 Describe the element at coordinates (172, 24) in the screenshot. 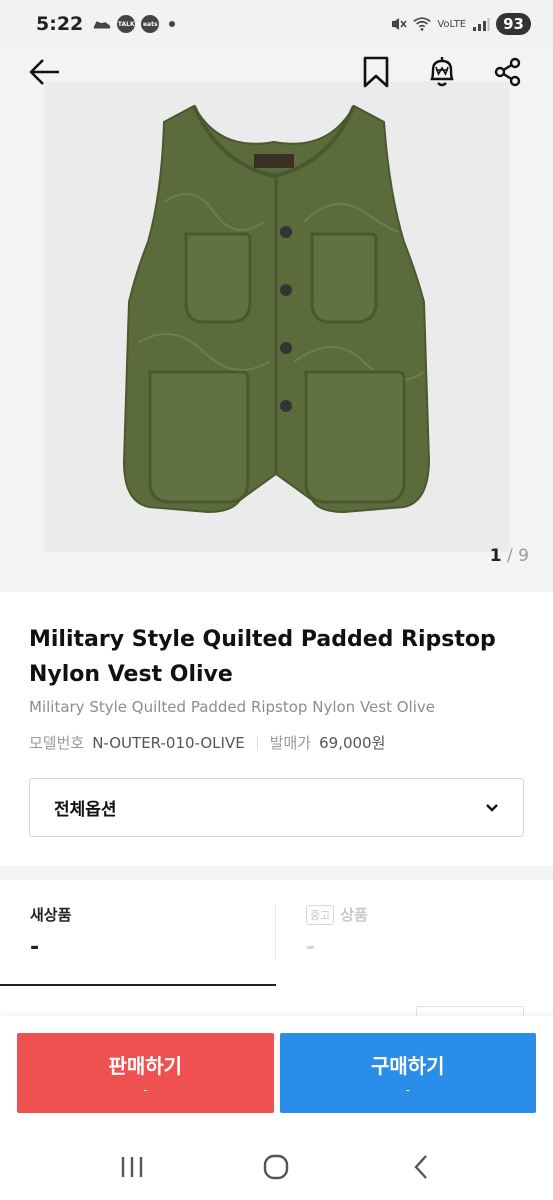

I see `more-notifications-icon` at that location.